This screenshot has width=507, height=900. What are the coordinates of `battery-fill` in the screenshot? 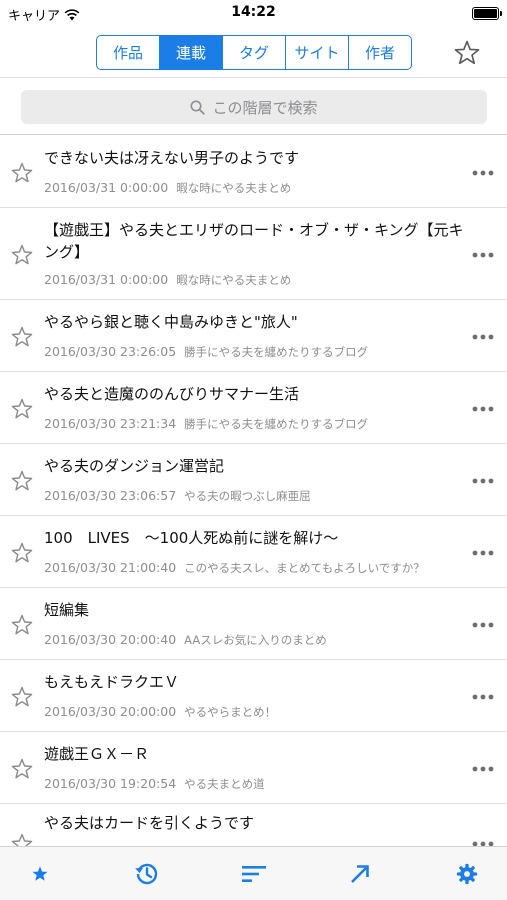 It's located at (485, 13).